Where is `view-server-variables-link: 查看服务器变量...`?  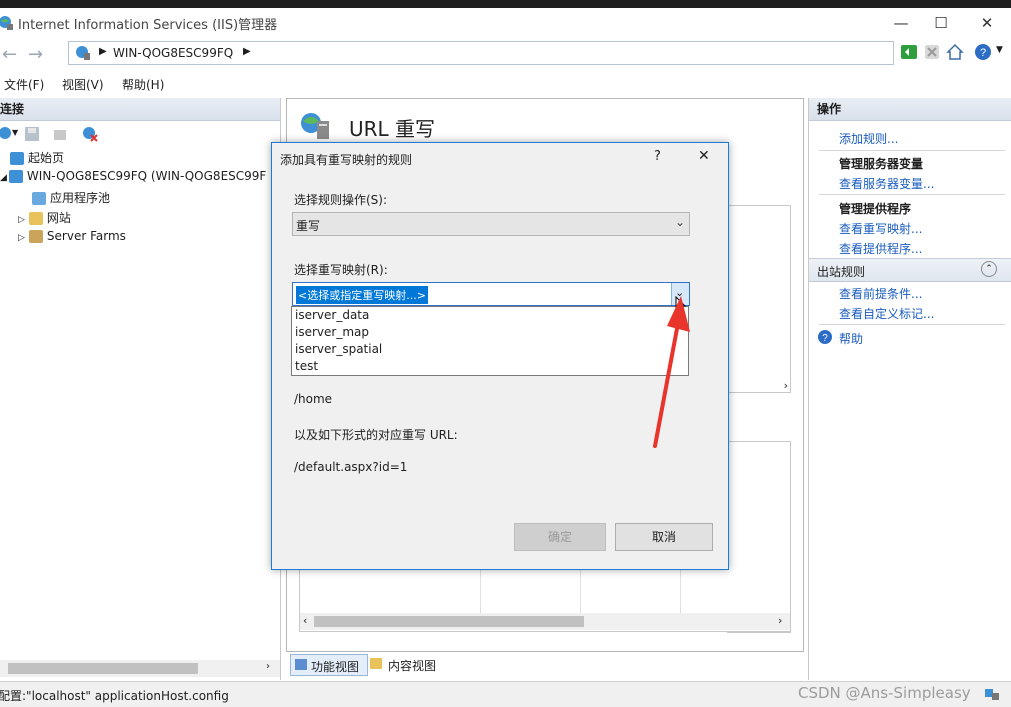 view-server-variables-link: 查看服务器变量... is located at coordinates (886, 183).